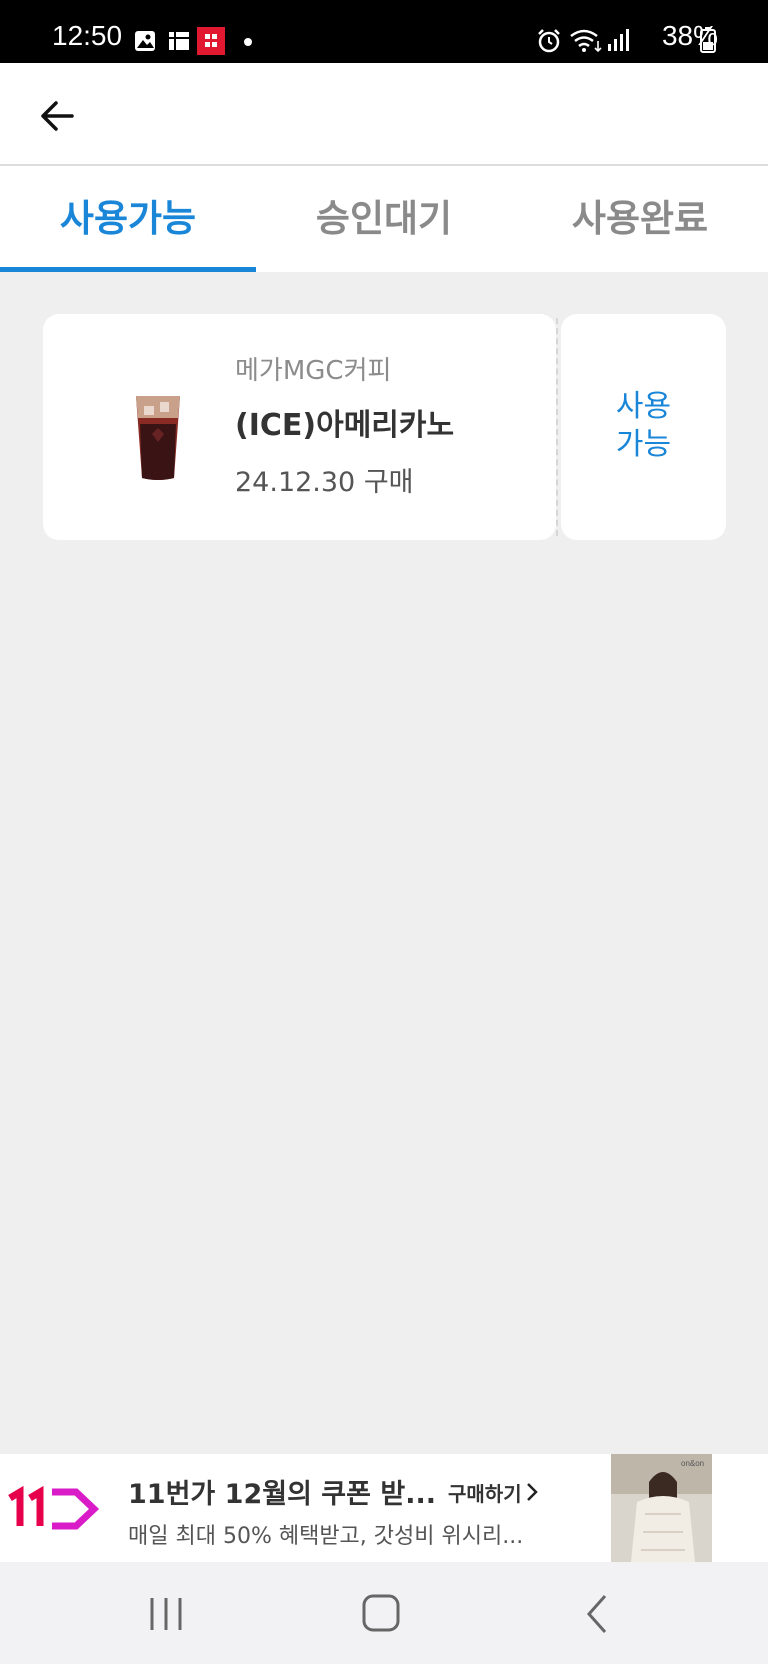  What do you see at coordinates (54, 1507) in the screenshot?
I see `11st-logo` at bounding box center [54, 1507].